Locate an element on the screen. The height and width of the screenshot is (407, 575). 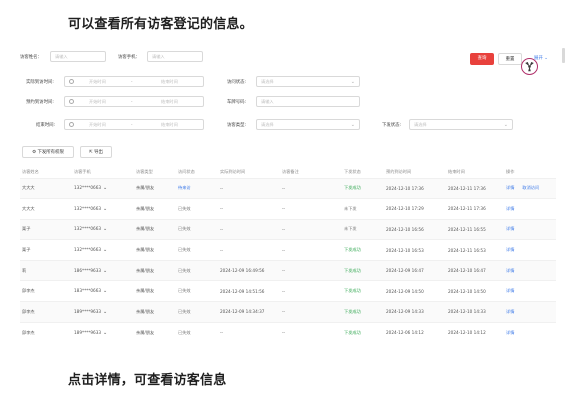
actual-visit-time-range: 开始时间 - 结束时间 is located at coordinates (134, 81).